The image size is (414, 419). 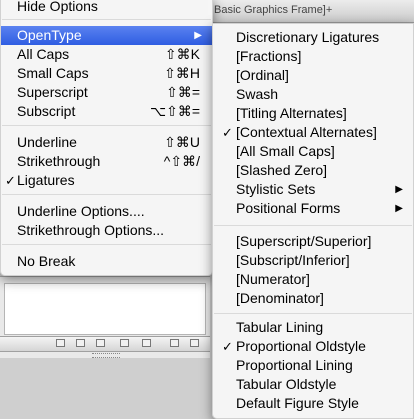 I want to click on document-title: Basic Graphics Frame]+, so click(x=273, y=10).